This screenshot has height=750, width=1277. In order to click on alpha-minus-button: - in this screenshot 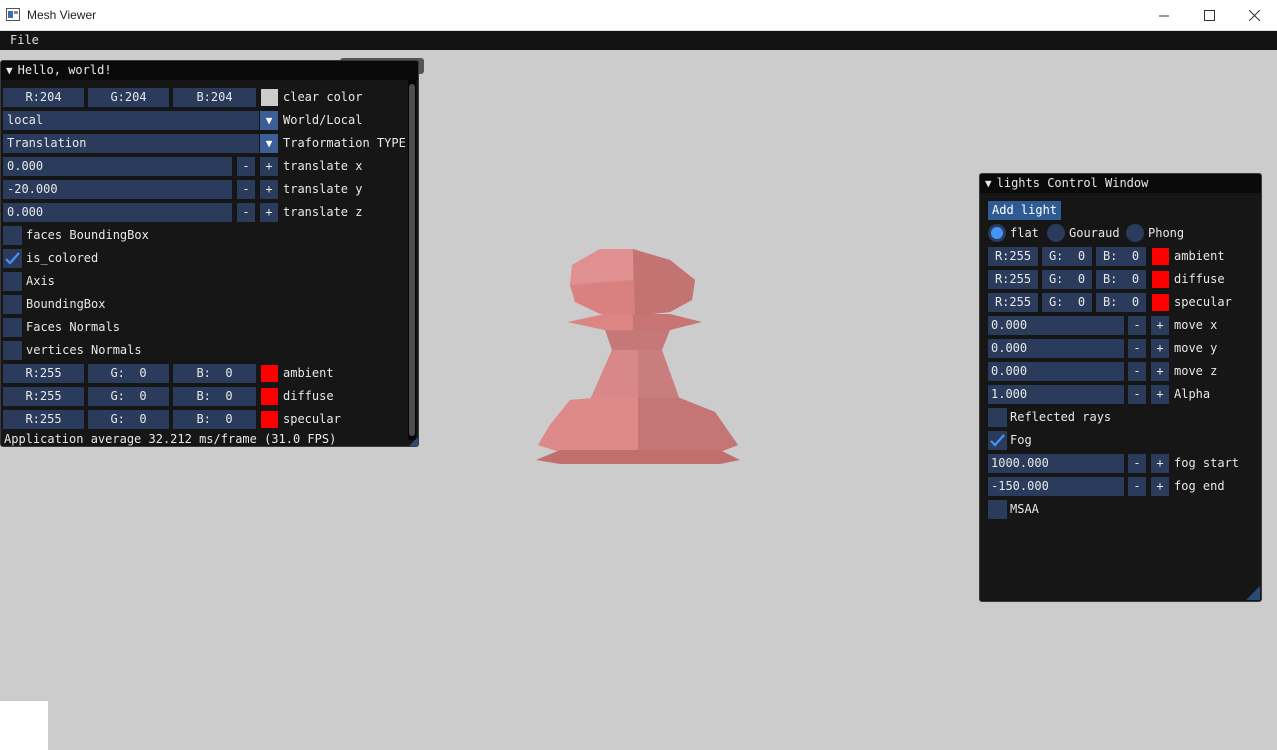, I will do `click(1137, 394)`.